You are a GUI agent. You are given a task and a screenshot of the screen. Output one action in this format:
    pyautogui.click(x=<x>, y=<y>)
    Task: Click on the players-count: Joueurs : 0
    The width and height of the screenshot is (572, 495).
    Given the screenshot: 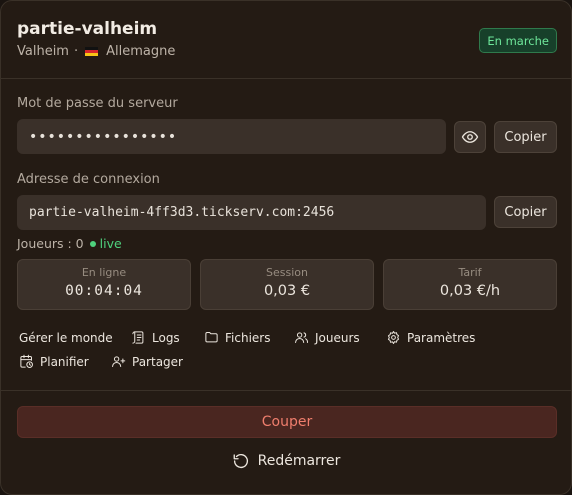 What is the action you would take?
    pyautogui.click(x=50, y=243)
    